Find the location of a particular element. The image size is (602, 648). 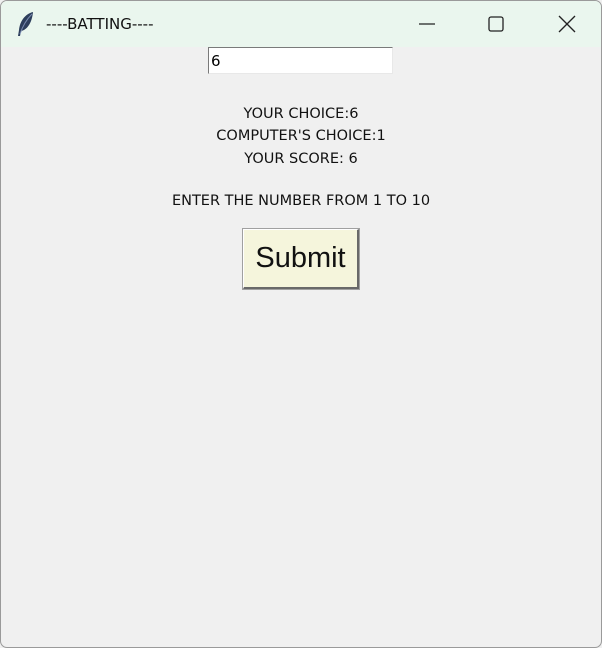

window-title: ----BATTING---- is located at coordinates (100, 24).